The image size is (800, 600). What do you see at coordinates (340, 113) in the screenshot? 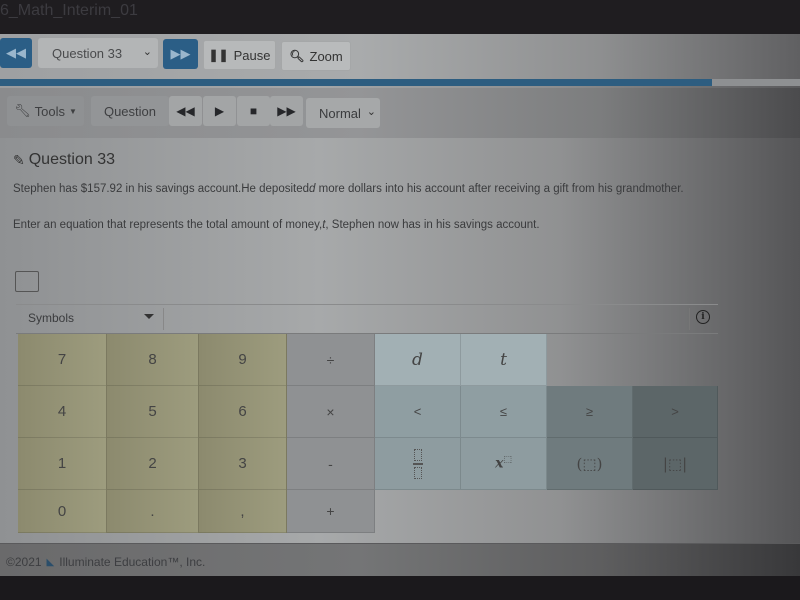
I see `speed-select-value: Normal` at bounding box center [340, 113].